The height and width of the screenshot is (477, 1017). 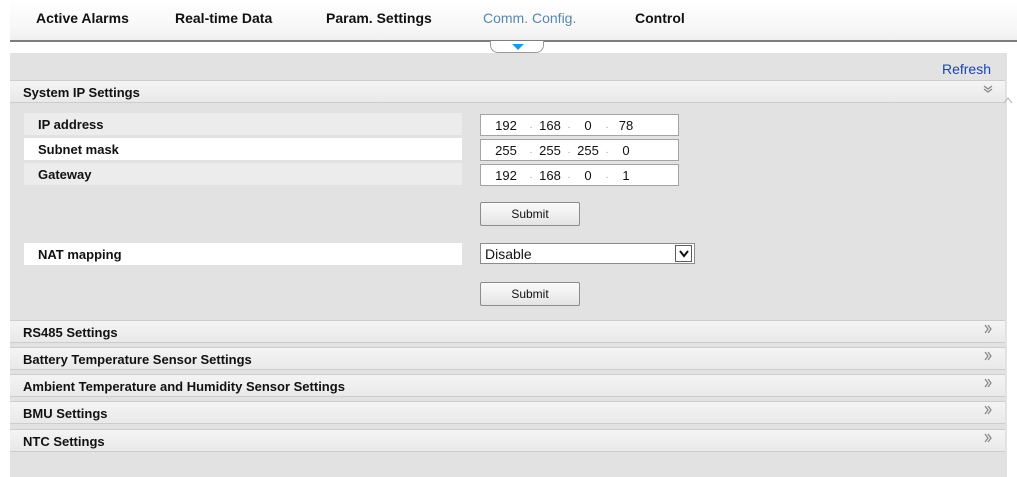 I want to click on section-title: BMU Settings, so click(x=65, y=413).